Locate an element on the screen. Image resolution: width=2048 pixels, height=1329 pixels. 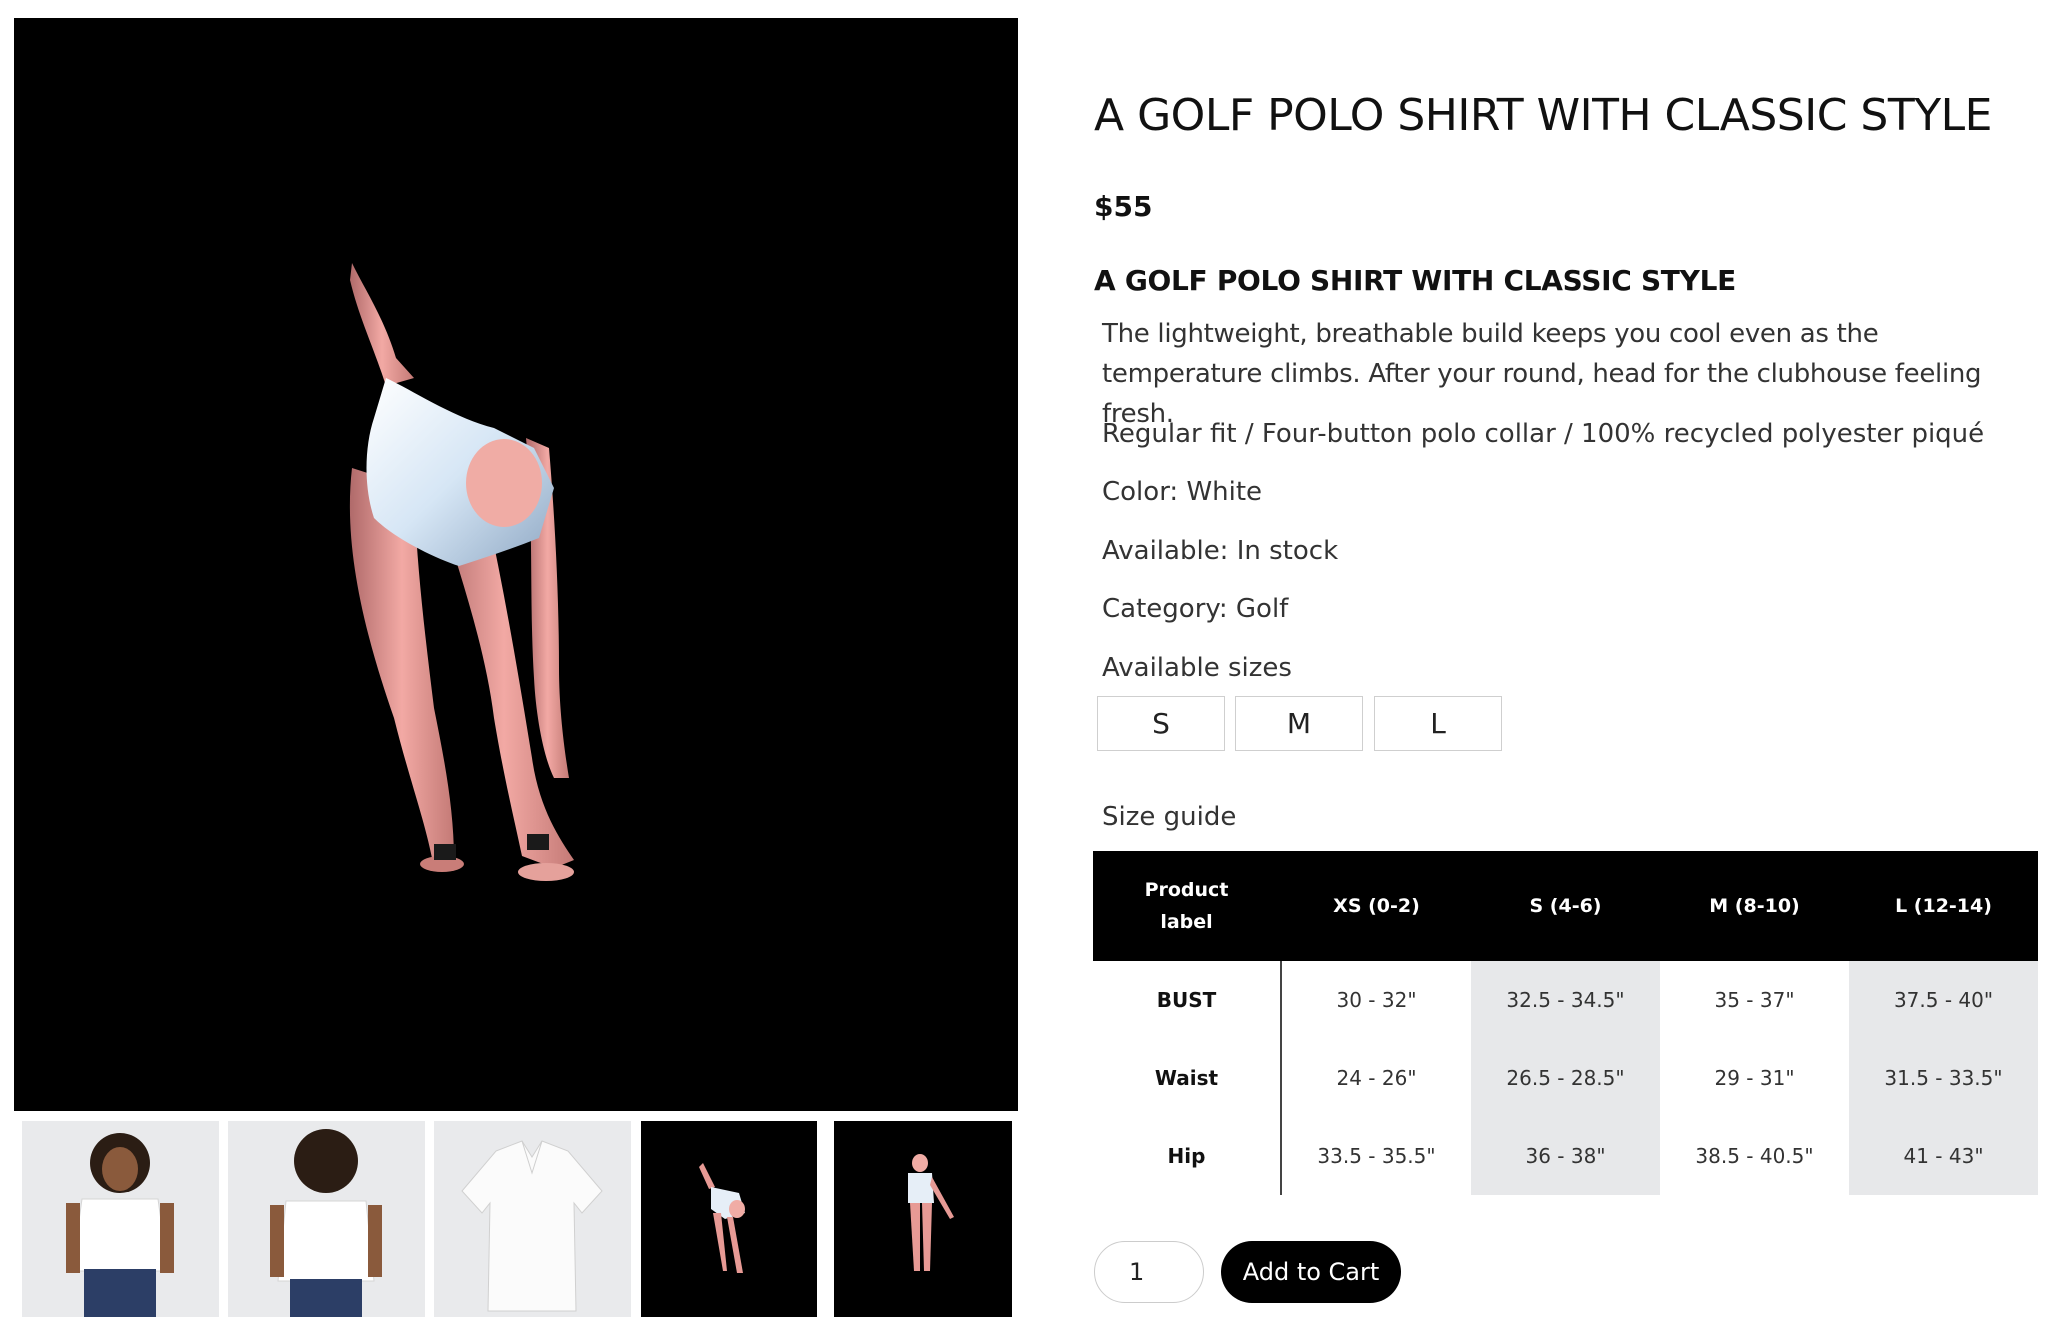
cell-bust-s: 32.5 - 34.5" is located at coordinates (1565, 1000).